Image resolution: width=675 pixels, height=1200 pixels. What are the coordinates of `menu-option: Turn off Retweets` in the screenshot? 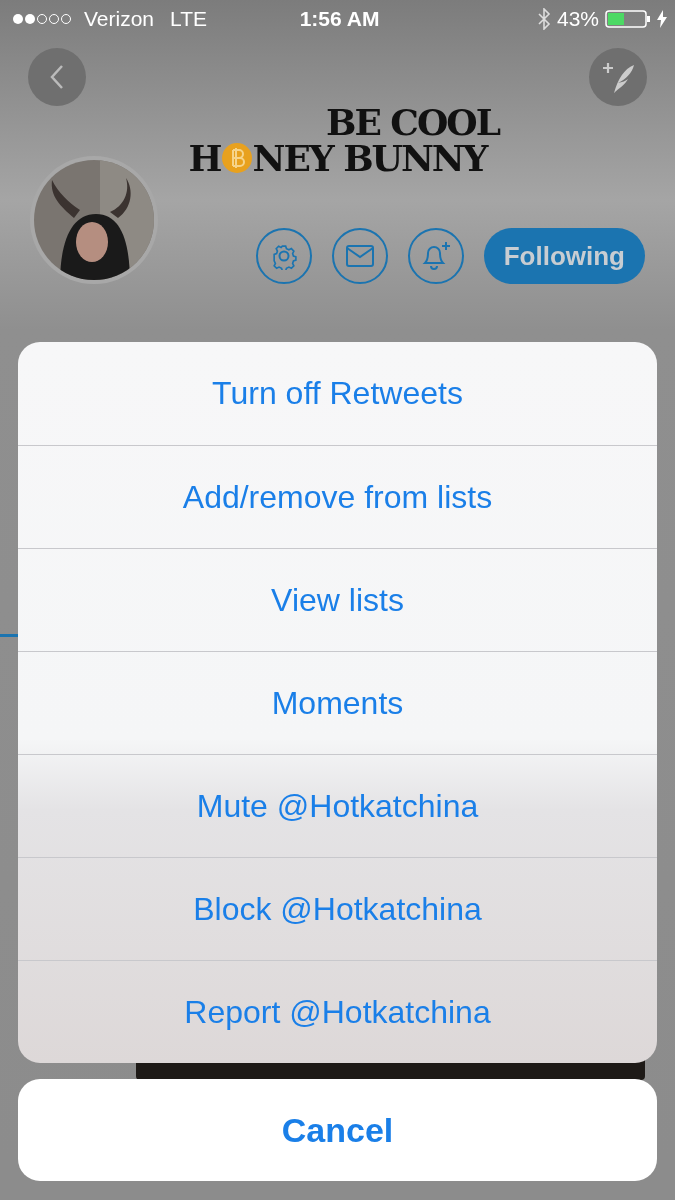 It's located at (337, 393).